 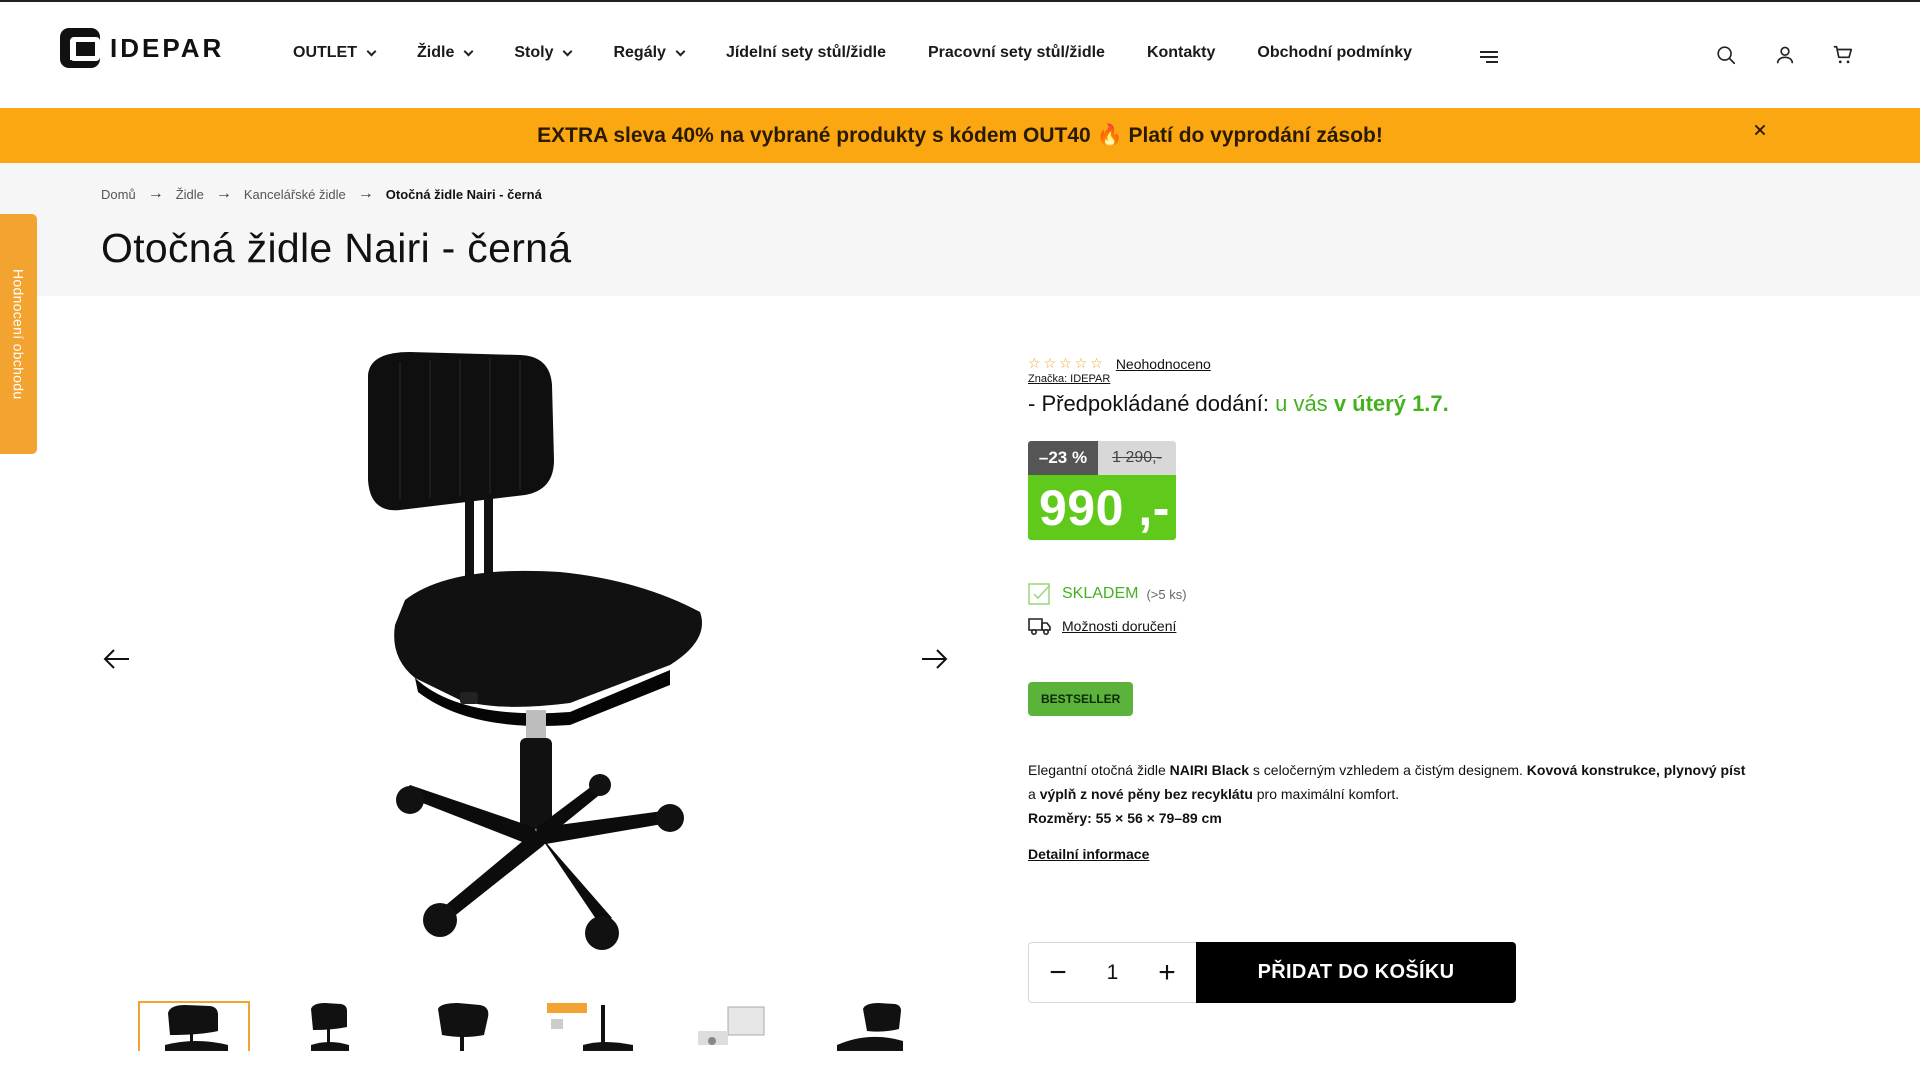 What do you see at coordinates (1119, 626) in the screenshot?
I see `delivery-options-link: Možnosti doručení` at bounding box center [1119, 626].